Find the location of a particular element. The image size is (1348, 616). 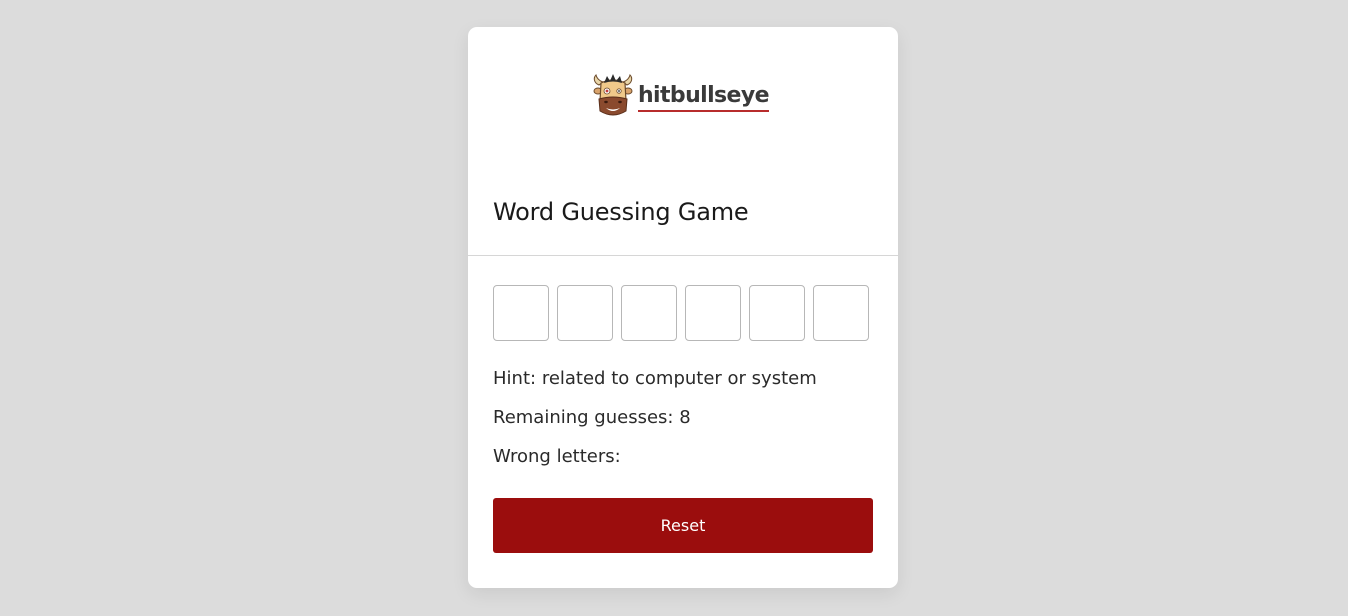

logo-text: hitbullseye is located at coordinates (703, 97).